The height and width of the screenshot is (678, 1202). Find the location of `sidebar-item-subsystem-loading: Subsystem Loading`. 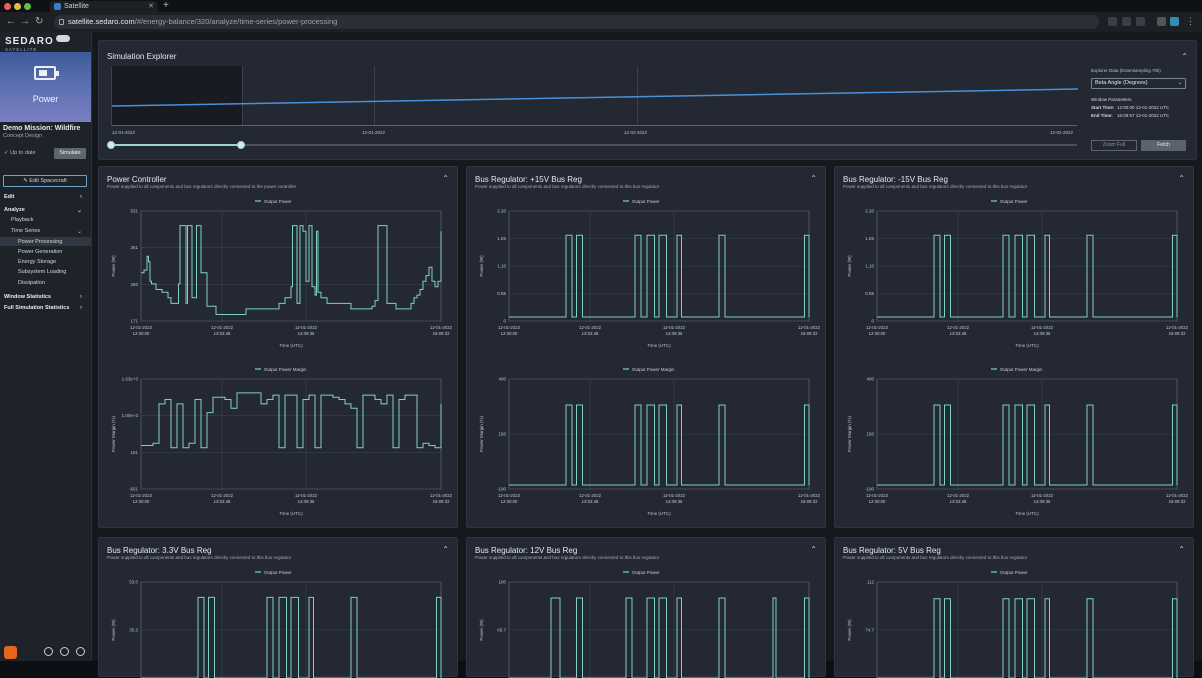

sidebar-item-subsystem-loading: Subsystem Loading is located at coordinates (54, 272).